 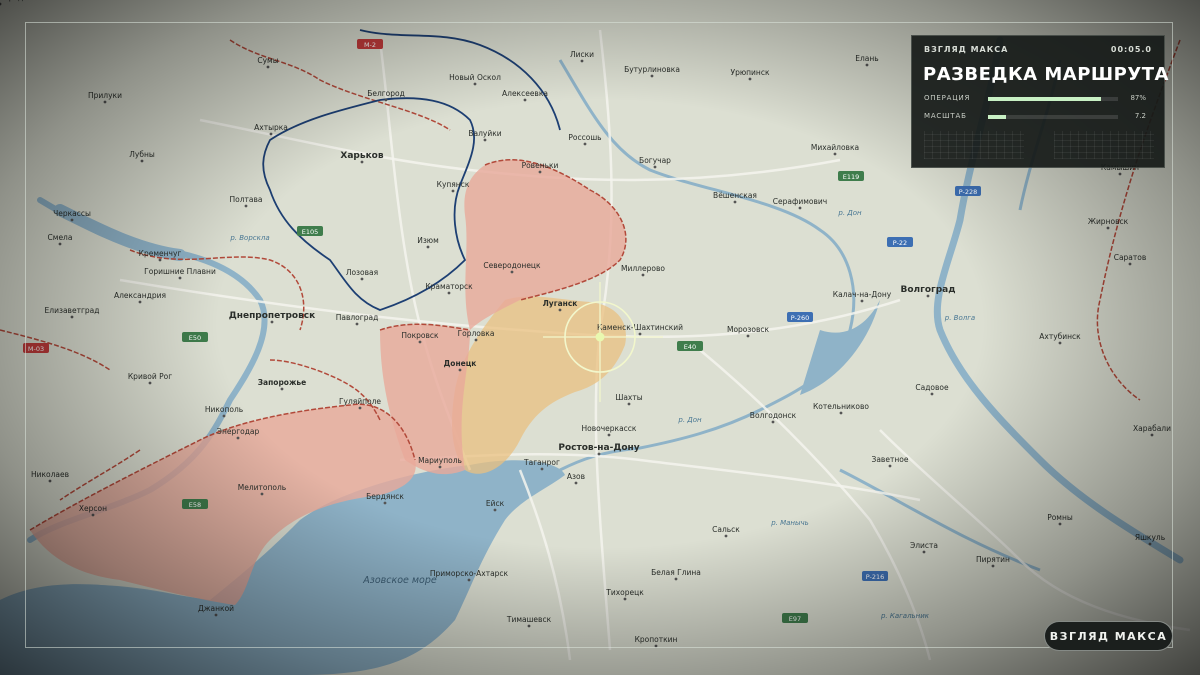 What do you see at coordinates (512, 265) in the screenshot?
I see `city-label: Северодонецк` at bounding box center [512, 265].